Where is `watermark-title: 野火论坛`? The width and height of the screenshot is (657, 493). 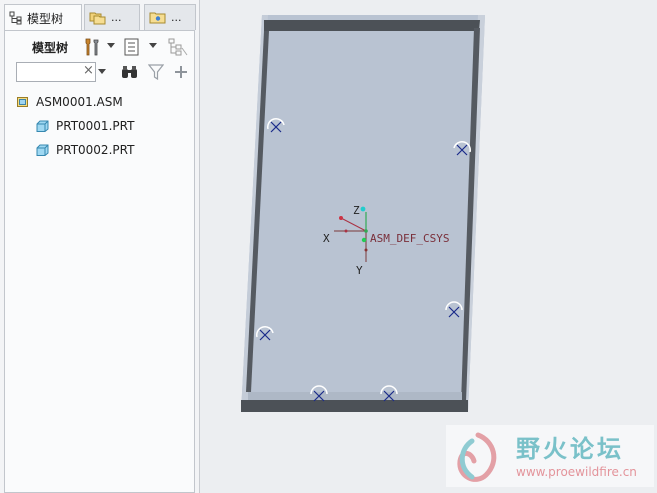 watermark-title: 野火论坛 is located at coordinates (570, 449).